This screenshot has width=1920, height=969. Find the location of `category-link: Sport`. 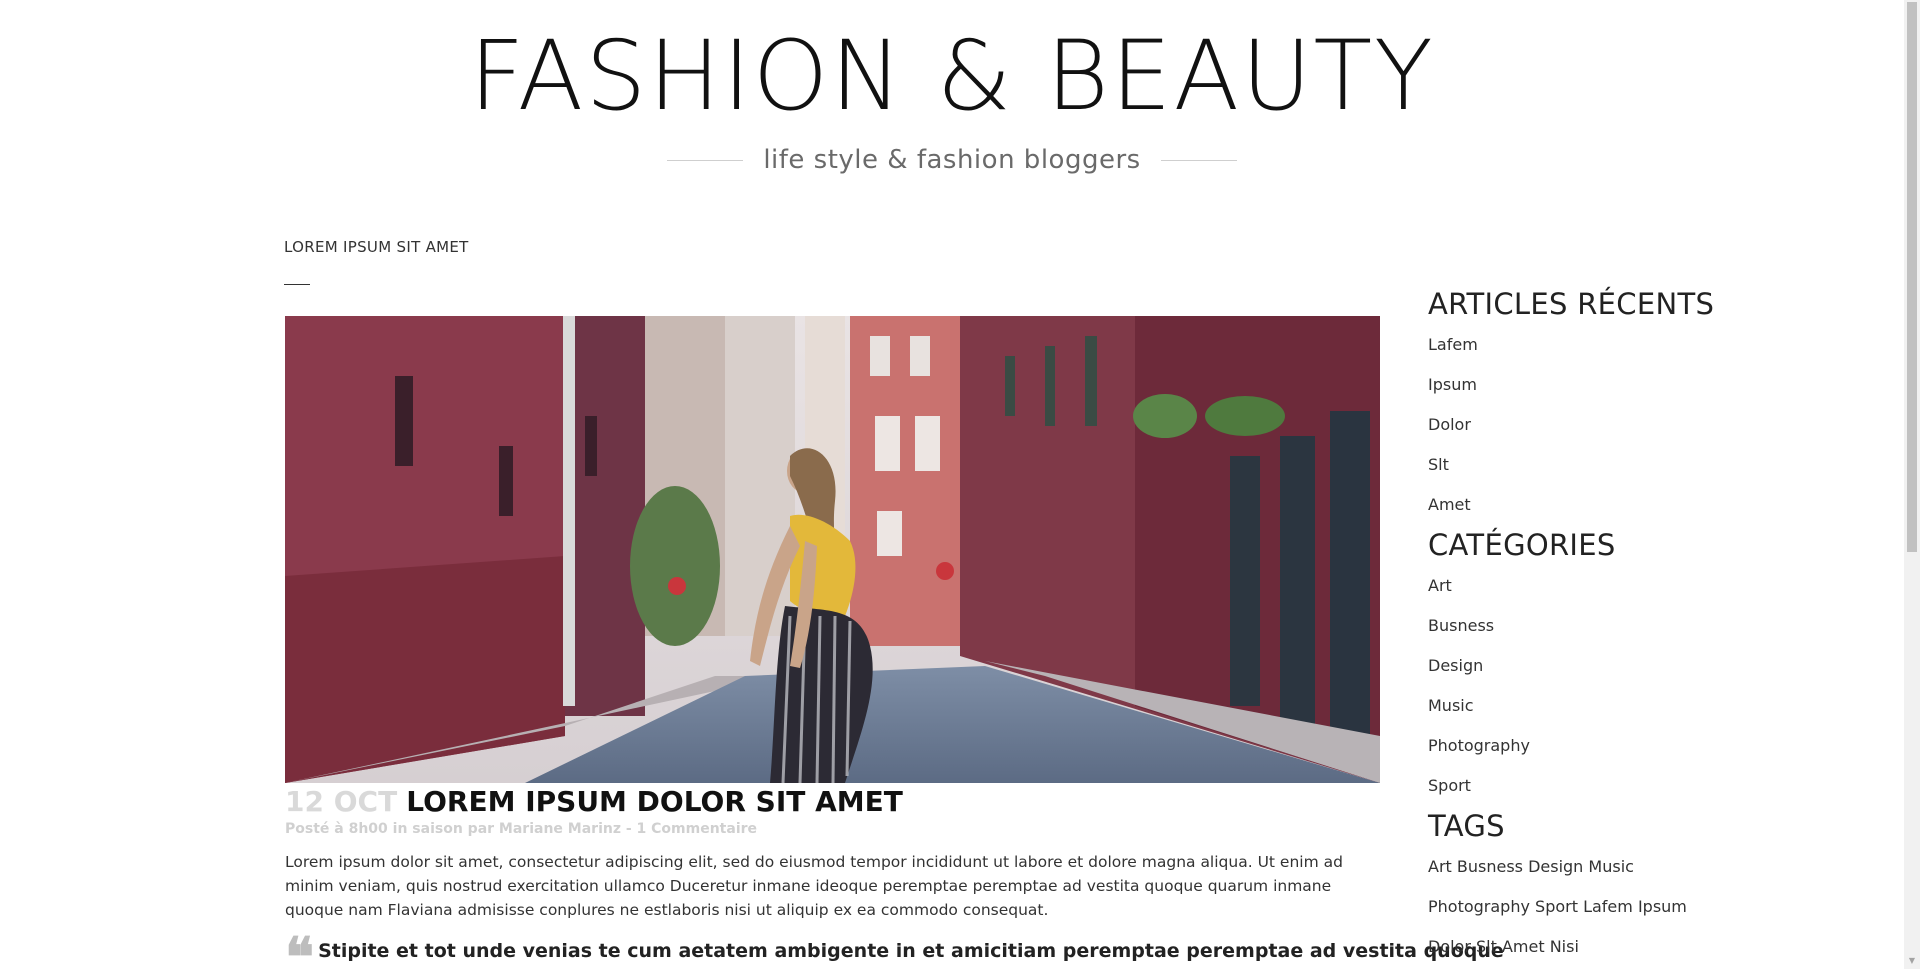

category-link: Sport is located at coordinates (1449, 785).